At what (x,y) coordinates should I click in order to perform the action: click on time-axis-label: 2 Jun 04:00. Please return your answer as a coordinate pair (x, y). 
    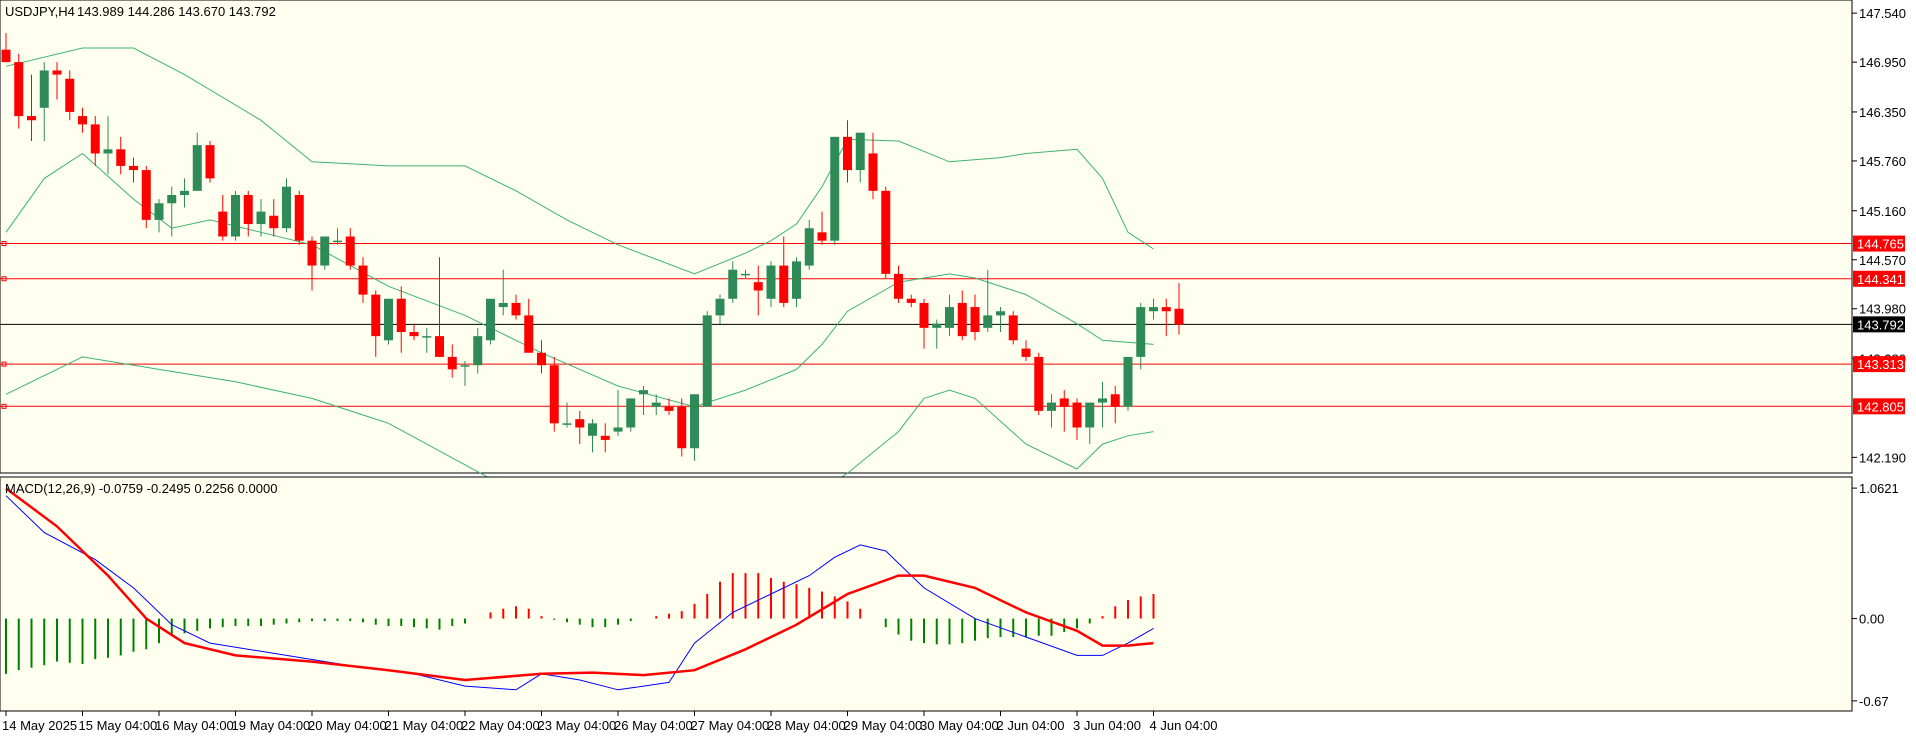
    Looking at the image, I should click on (1031, 725).